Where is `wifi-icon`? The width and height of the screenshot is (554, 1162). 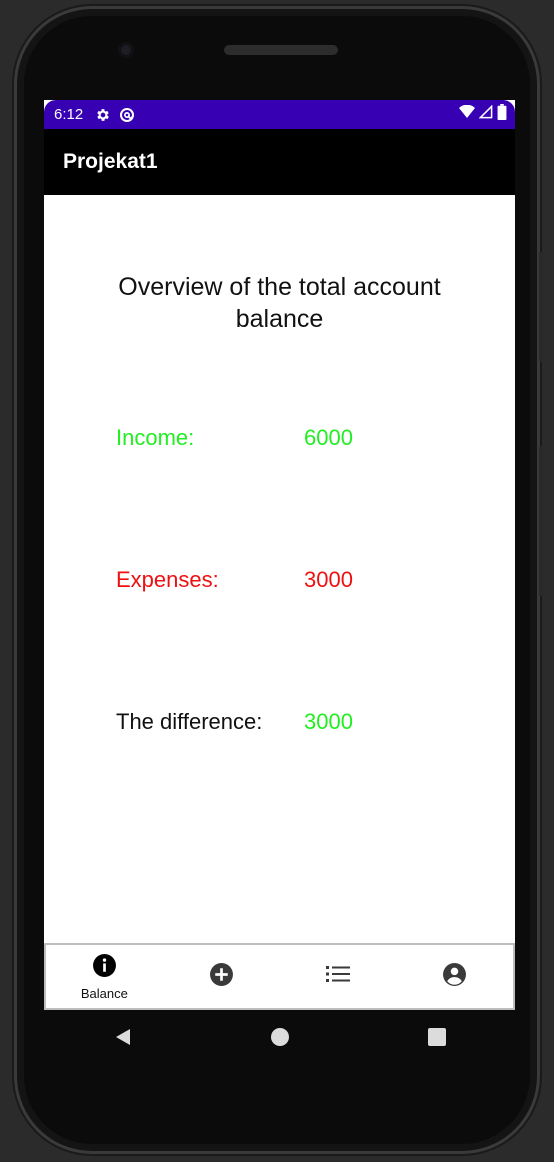
wifi-icon is located at coordinates (467, 114).